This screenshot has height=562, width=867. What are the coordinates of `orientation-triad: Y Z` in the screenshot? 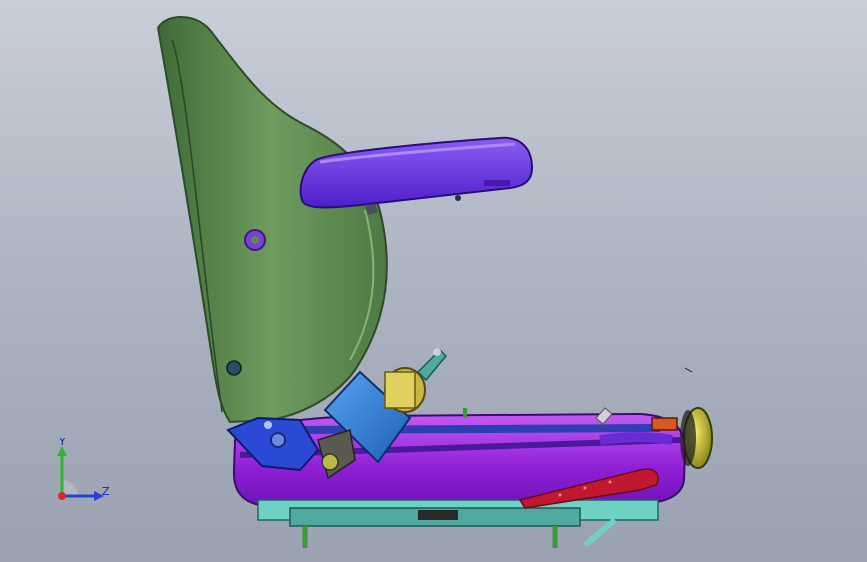 It's located at (83, 469).